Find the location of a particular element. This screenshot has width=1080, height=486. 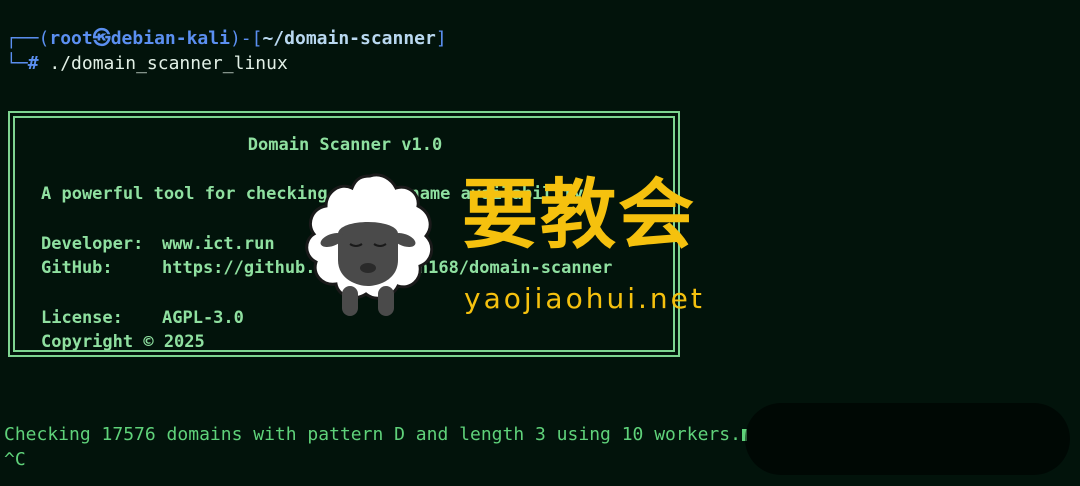

watermark-chinese-text: 要教会 is located at coordinates (579, 214).